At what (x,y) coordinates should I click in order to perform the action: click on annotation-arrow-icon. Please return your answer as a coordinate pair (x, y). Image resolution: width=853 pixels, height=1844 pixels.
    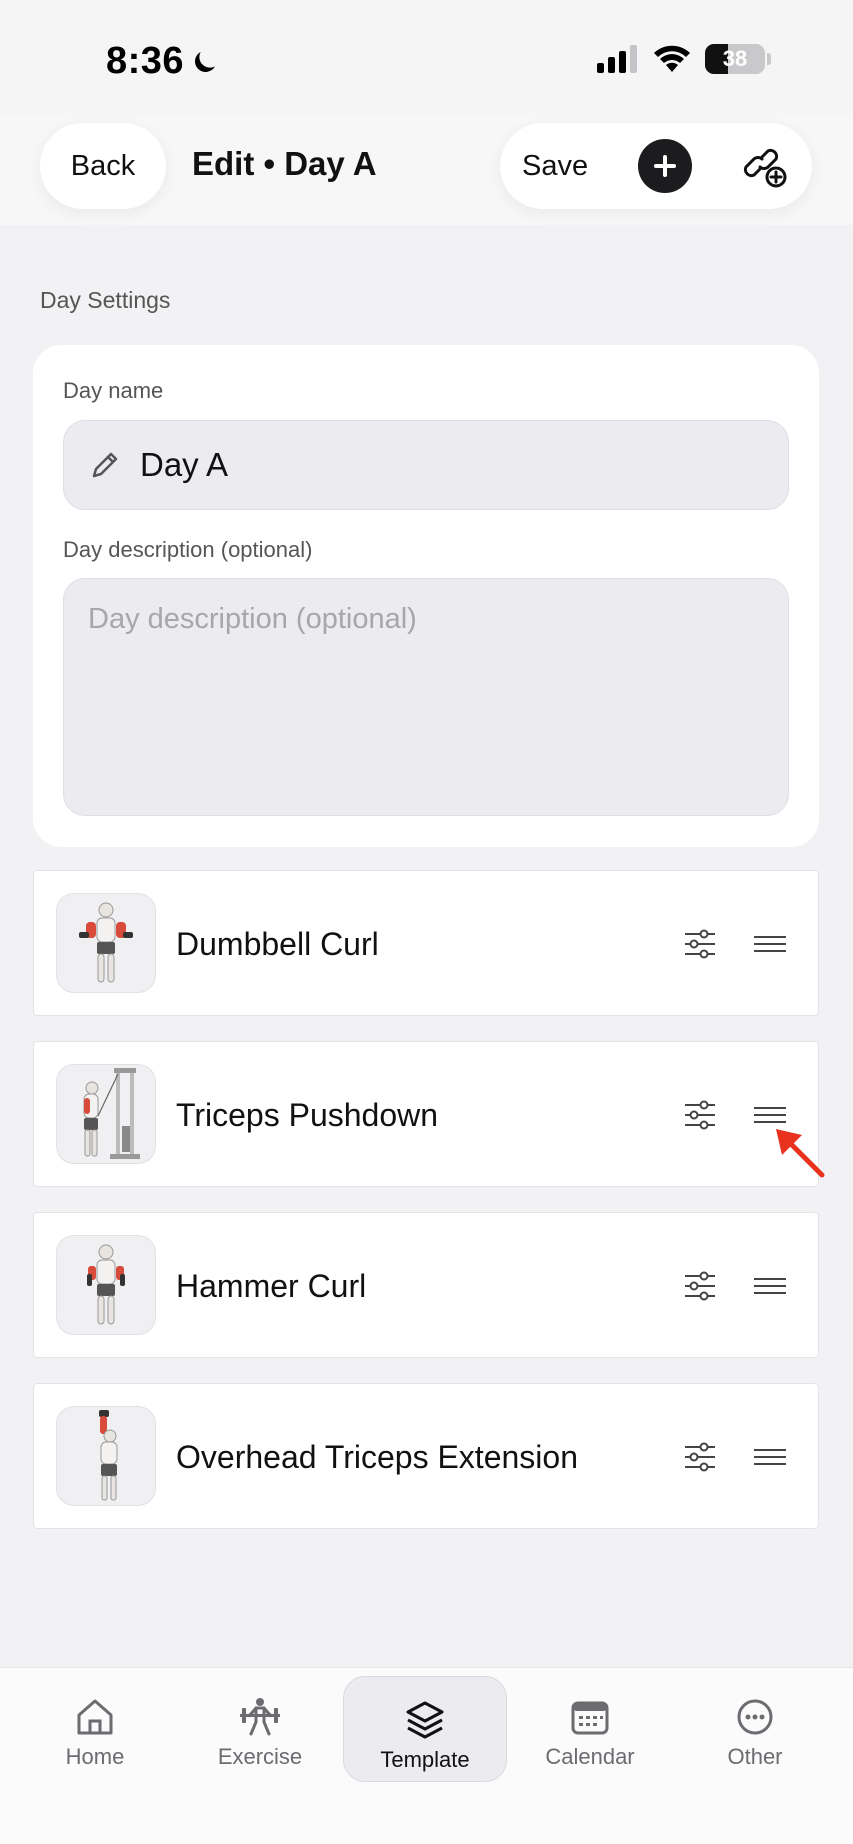
    Looking at the image, I should click on (800, 1153).